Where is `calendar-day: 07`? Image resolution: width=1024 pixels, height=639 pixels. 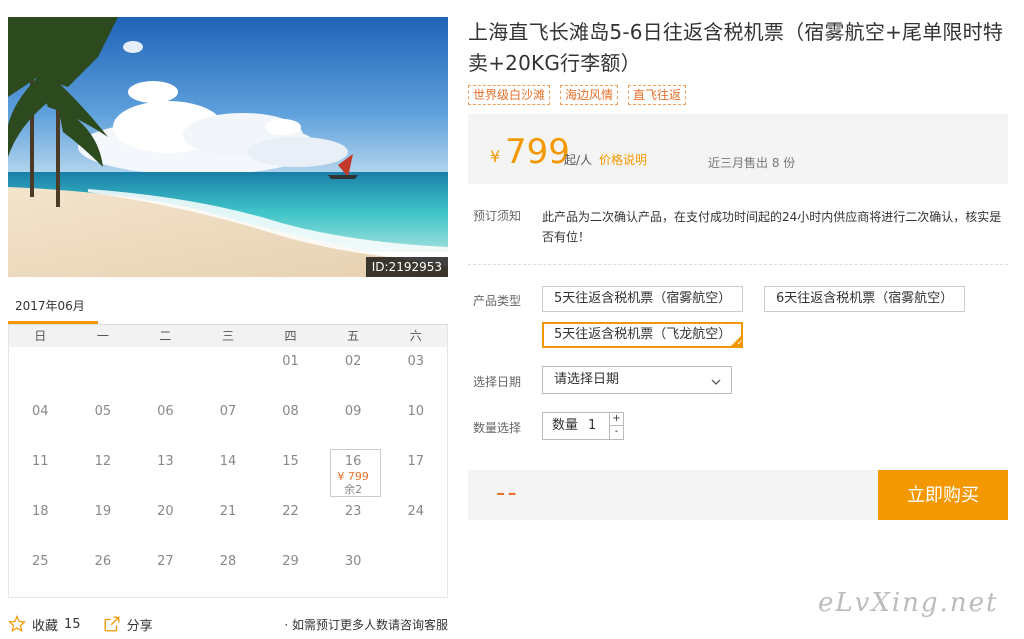
calendar-day: 07 is located at coordinates (228, 422).